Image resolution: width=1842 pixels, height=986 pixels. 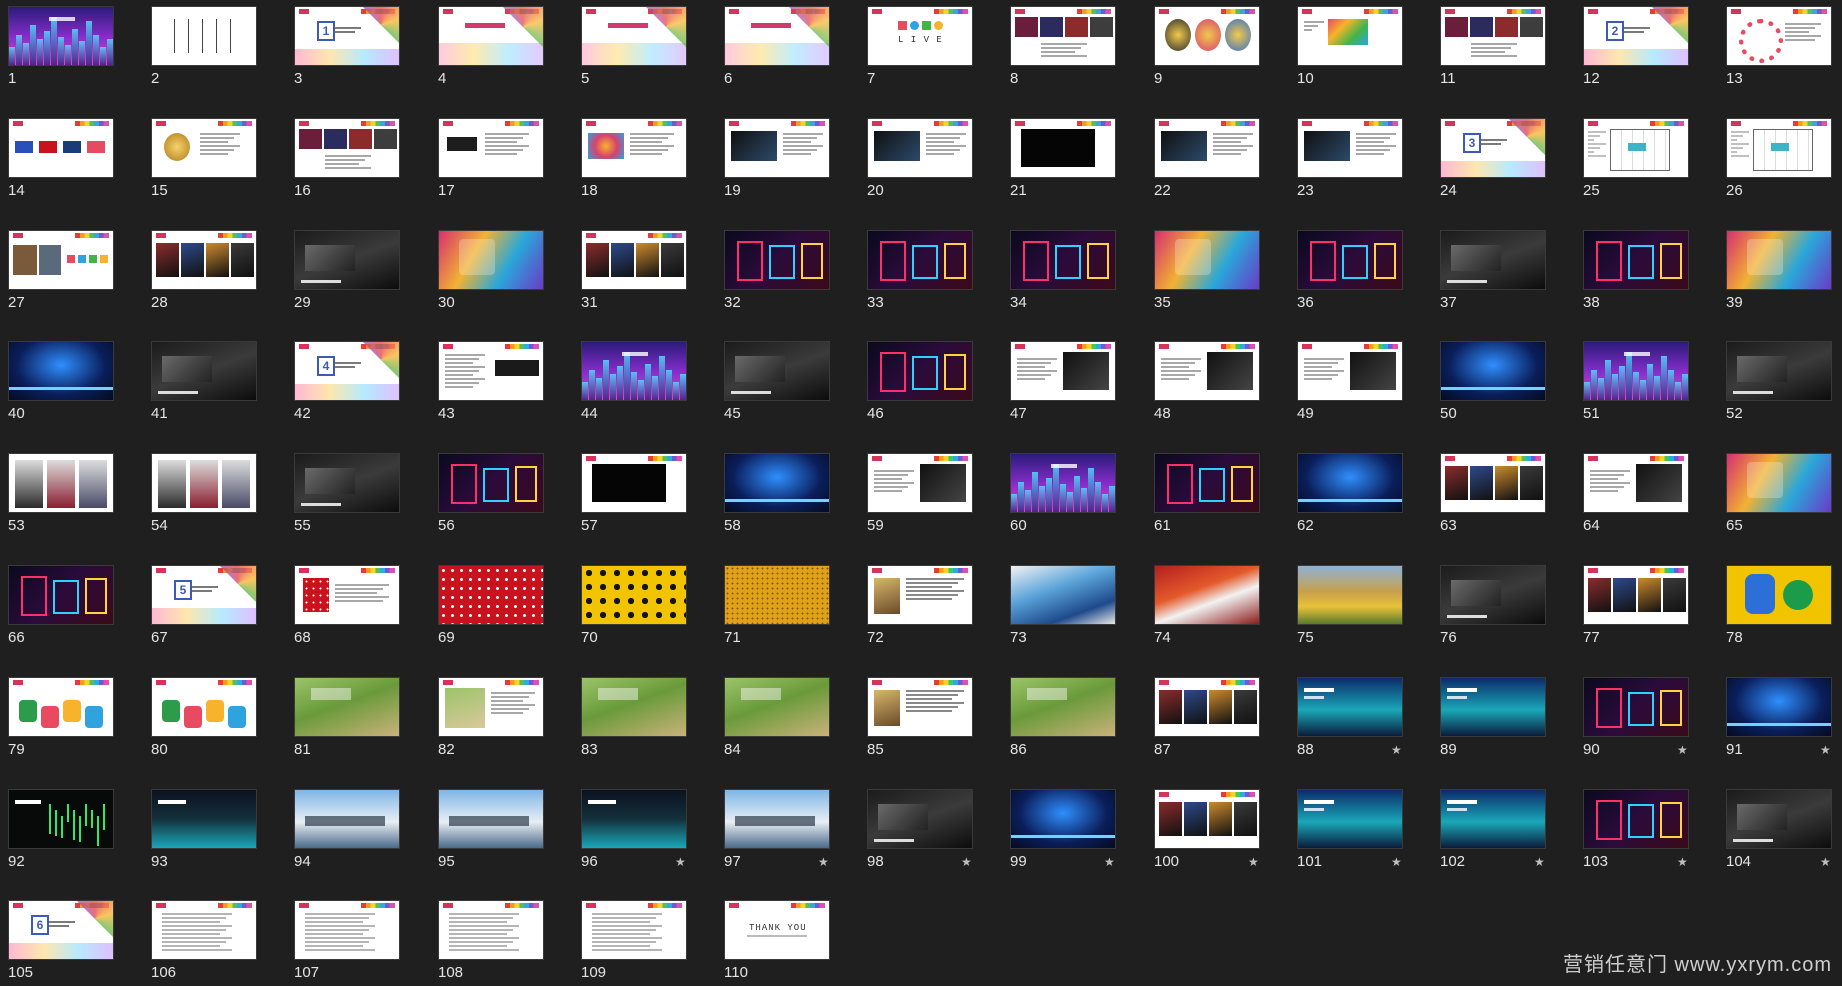 What do you see at coordinates (487, 158) in the screenshot?
I see `slide-thumbnail: 17` at bounding box center [487, 158].